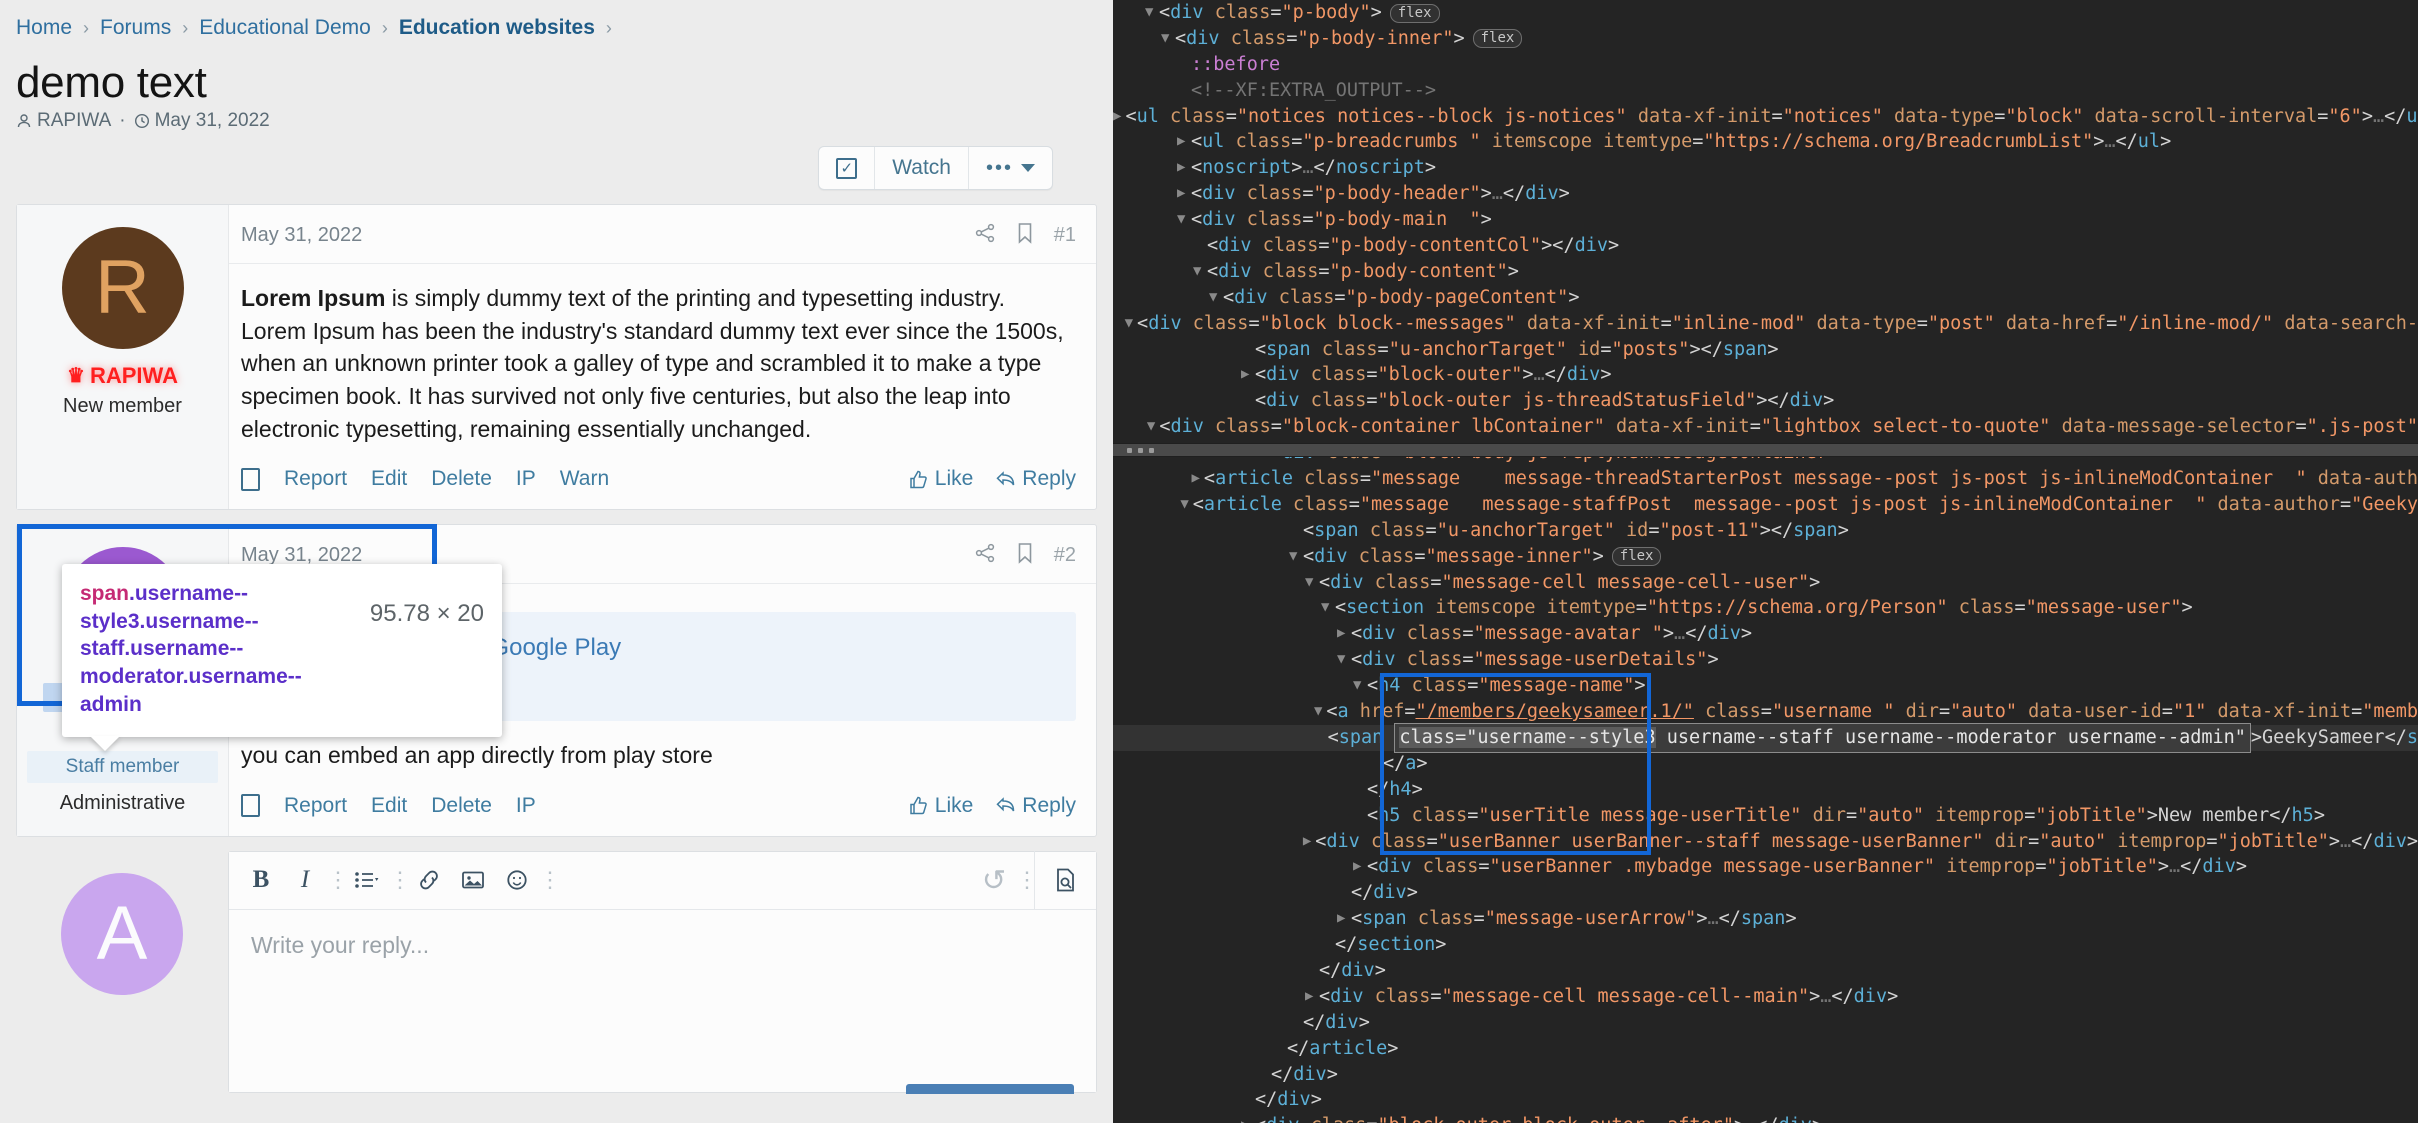 This screenshot has width=2418, height=1123. I want to click on post-2-like-button: Like, so click(940, 806).